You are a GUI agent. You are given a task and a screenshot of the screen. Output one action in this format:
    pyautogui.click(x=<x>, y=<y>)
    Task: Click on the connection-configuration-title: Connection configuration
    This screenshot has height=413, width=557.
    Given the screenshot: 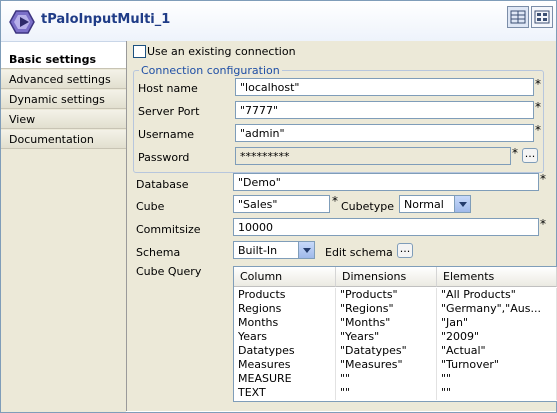 What is the action you would take?
    pyautogui.click(x=210, y=70)
    